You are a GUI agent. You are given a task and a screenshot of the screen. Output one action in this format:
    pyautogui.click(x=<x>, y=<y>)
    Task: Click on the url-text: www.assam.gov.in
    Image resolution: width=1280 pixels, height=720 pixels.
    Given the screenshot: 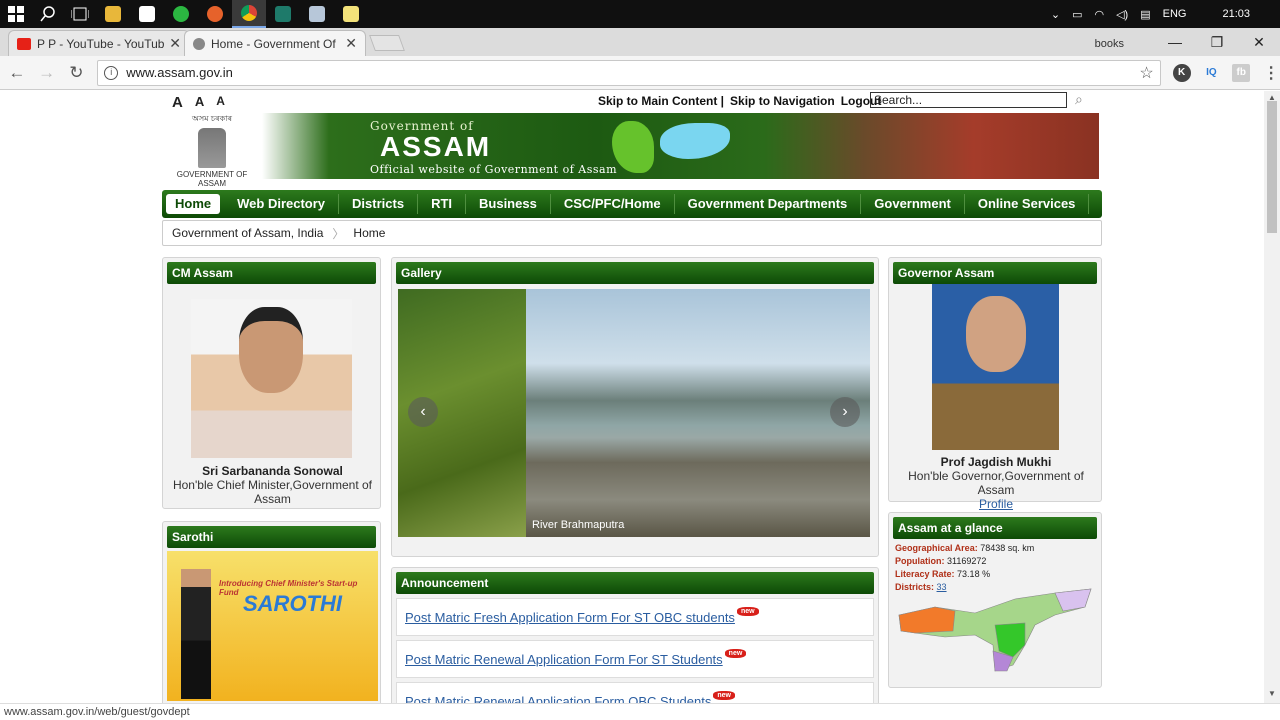 What is the action you would take?
    pyautogui.click(x=632, y=72)
    